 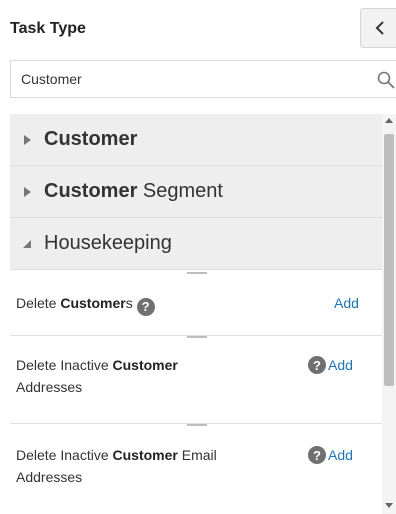 What do you see at coordinates (389, 260) in the screenshot?
I see `scrollbar-thumb` at bounding box center [389, 260].